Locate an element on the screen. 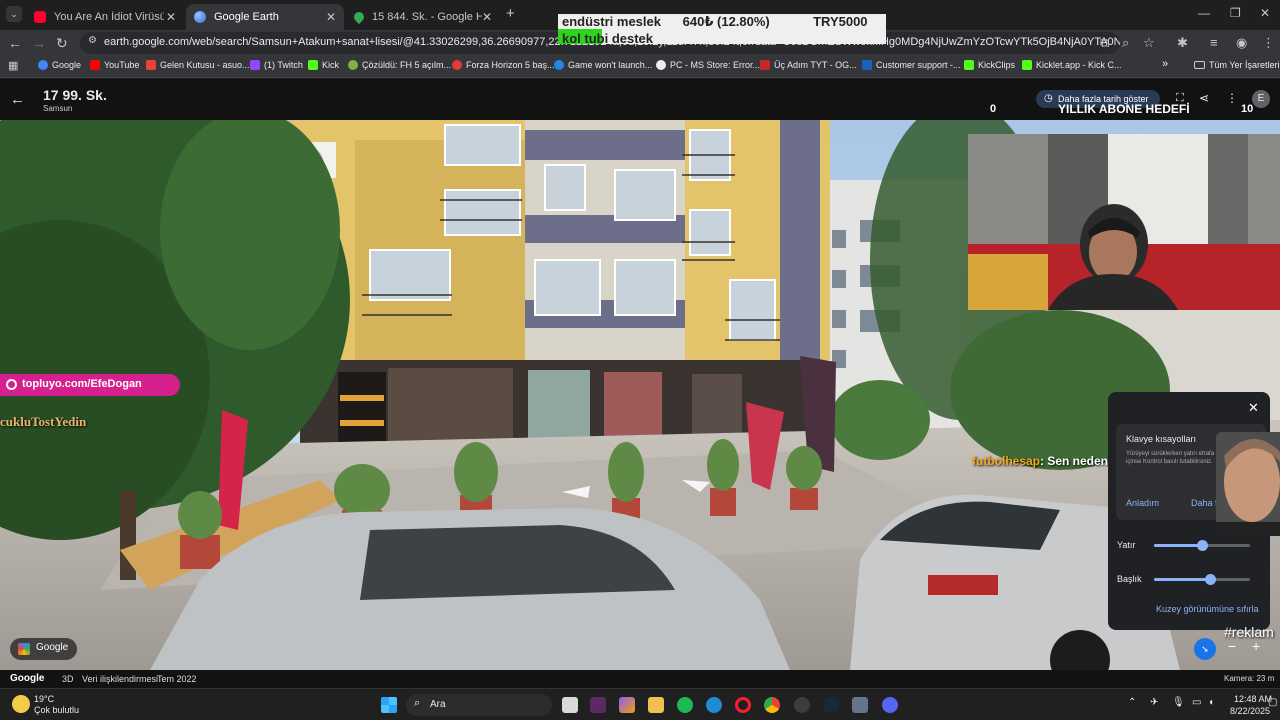 The width and height of the screenshot is (1280, 720). bookmark-twitch: (1) Twitch is located at coordinates (276, 65).